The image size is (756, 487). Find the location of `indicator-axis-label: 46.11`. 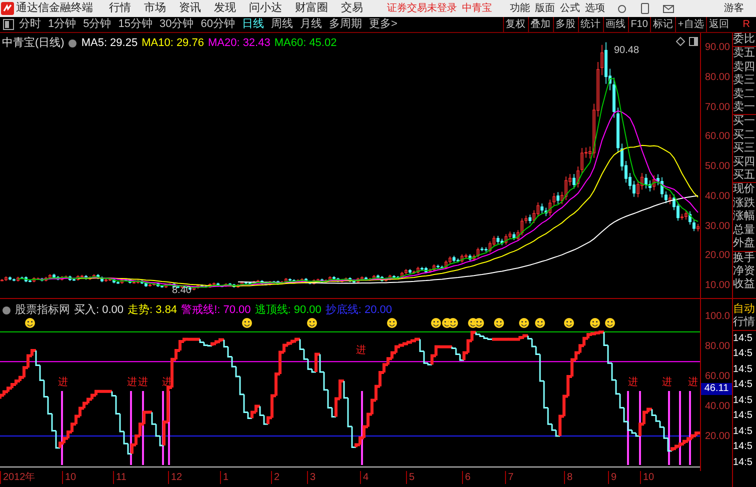

indicator-axis-label: 46.11 is located at coordinates (716, 389).